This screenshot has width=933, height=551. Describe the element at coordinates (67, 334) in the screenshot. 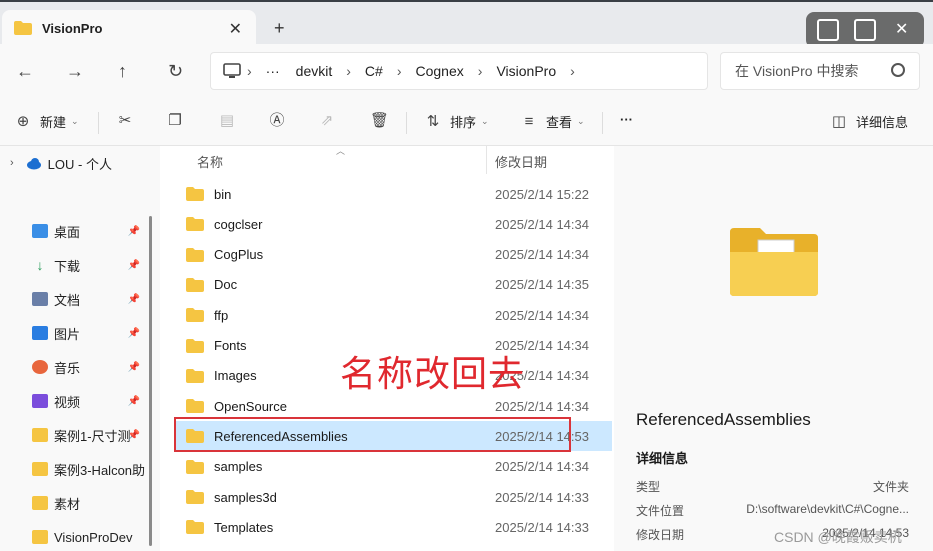

I see `sidebar-item-label: 图片` at that location.